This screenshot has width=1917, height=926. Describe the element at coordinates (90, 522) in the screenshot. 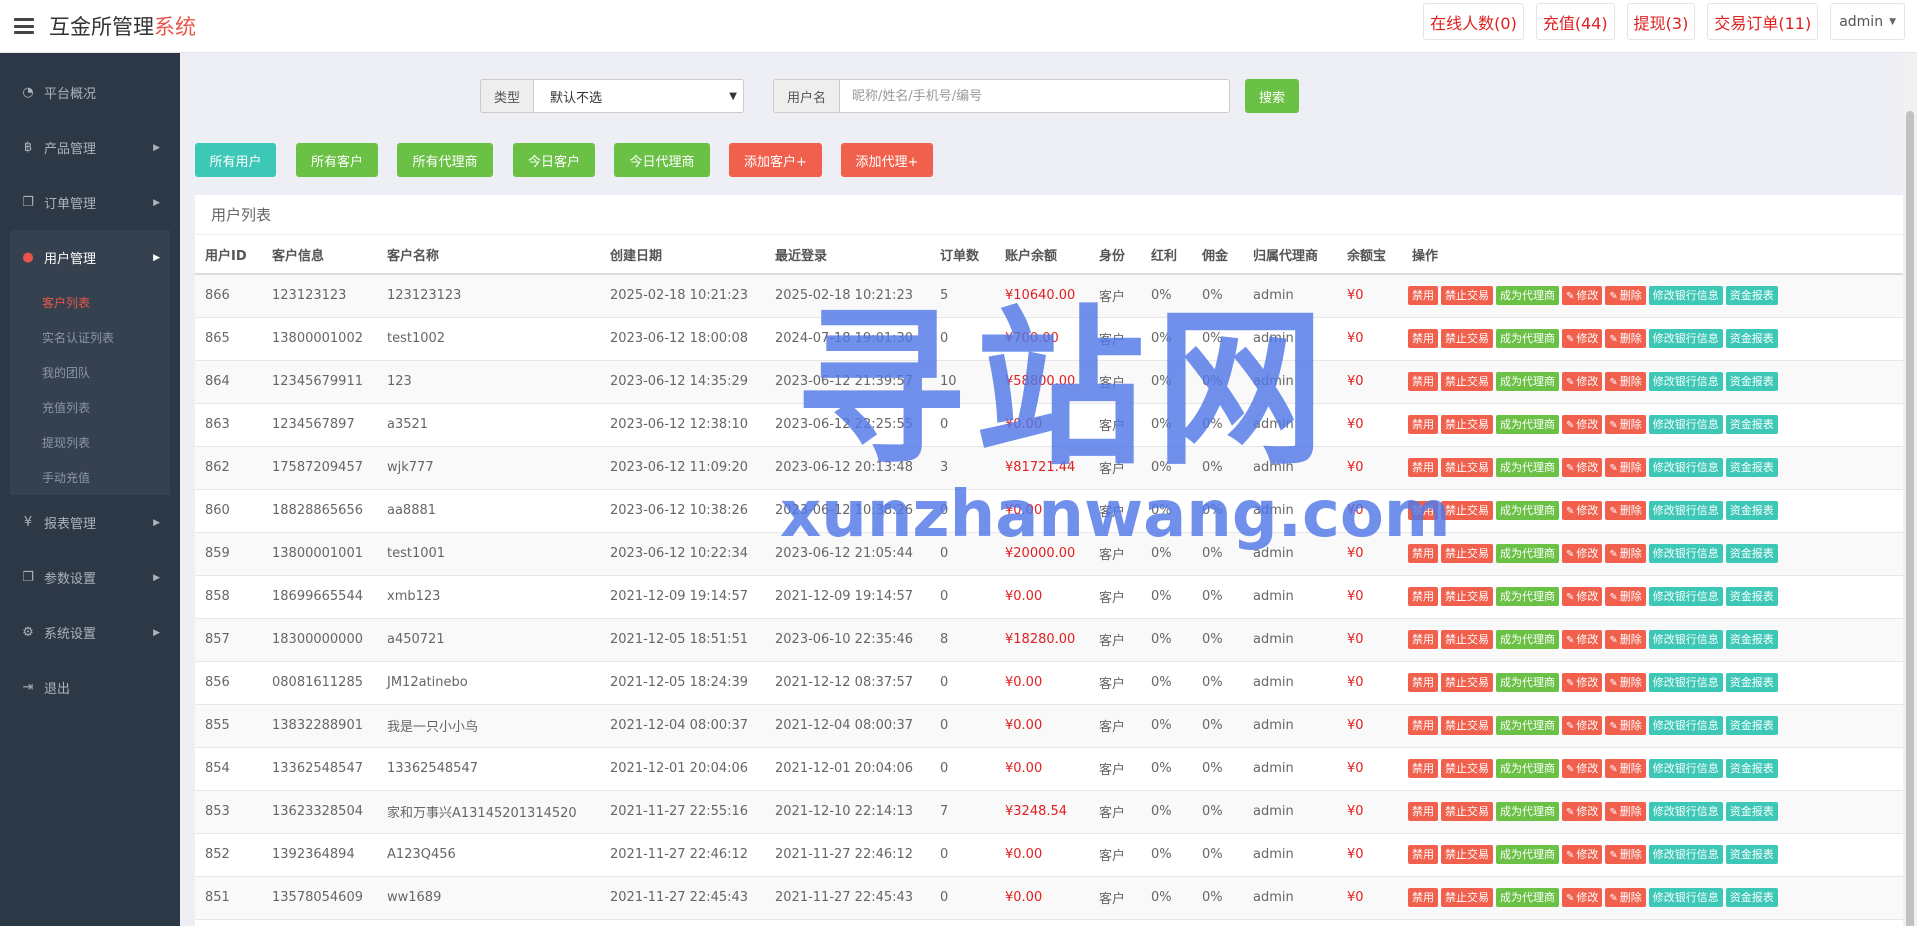

I see `sidebar-item-reports: ¥ 报表管理 ▶` at that location.